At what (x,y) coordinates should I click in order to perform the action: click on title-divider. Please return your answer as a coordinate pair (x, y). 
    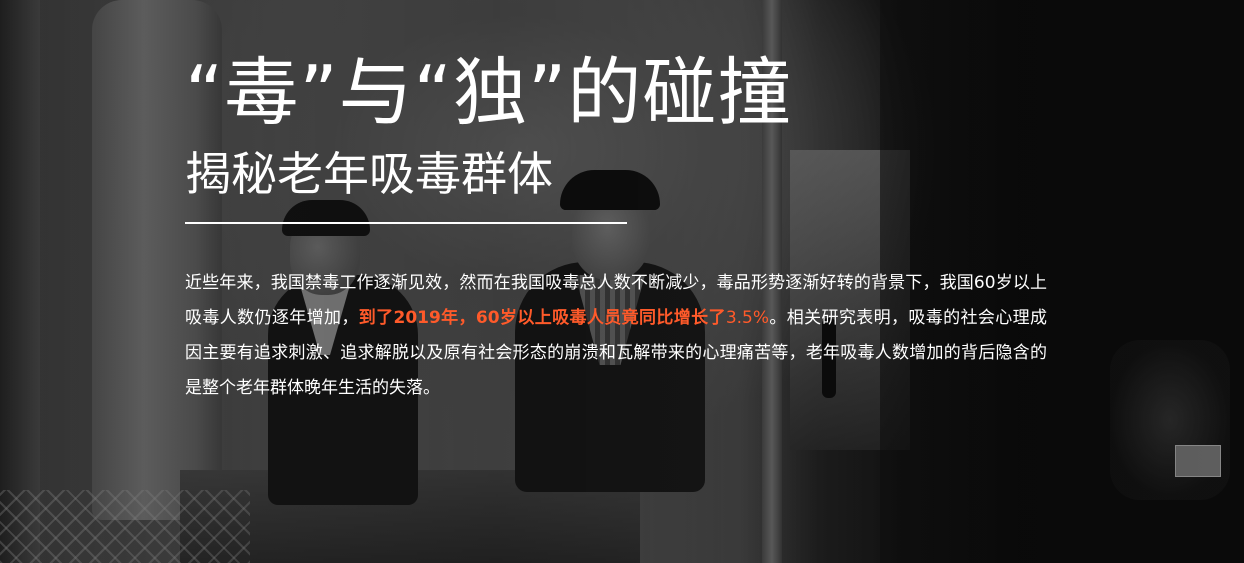
    Looking at the image, I should click on (406, 223).